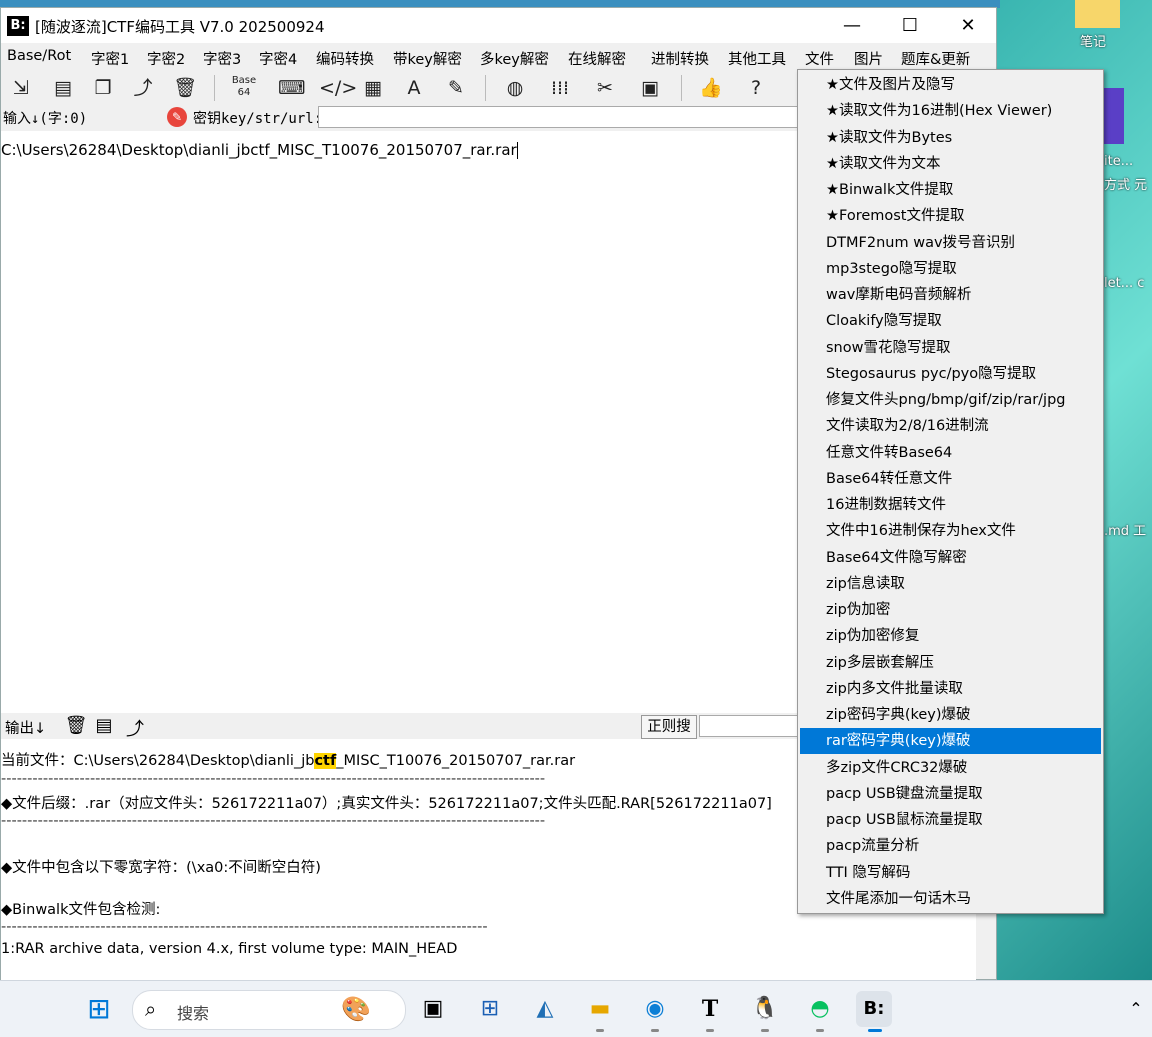 Image resolution: width=1152 pixels, height=1037 pixels. What do you see at coordinates (950, 715) in the screenshot?
I see `file-menu-item: zip密码字典(key)爆破` at bounding box center [950, 715].